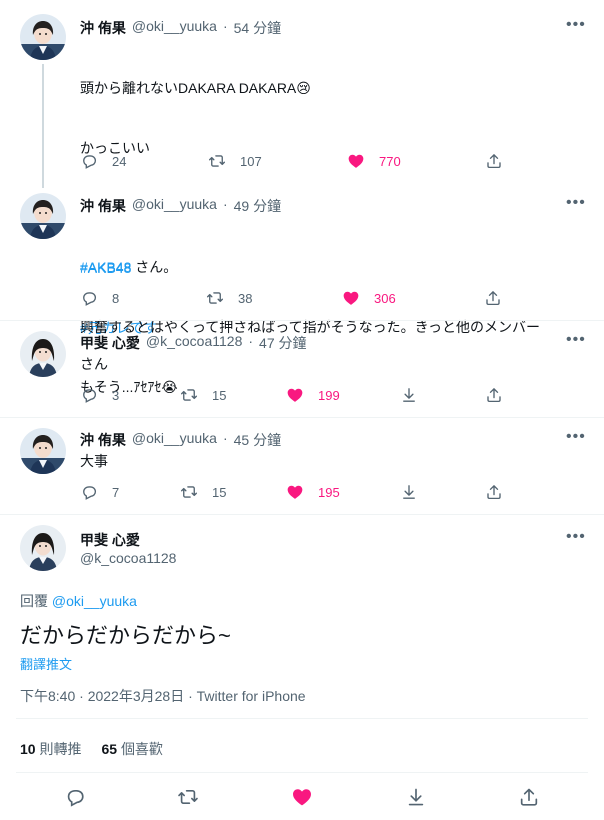 This screenshot has width=604, height=820. What do you see at coordinates (313, 492) in the screenshot?
I see `like-action: 195` at bounding box center [313, 492].